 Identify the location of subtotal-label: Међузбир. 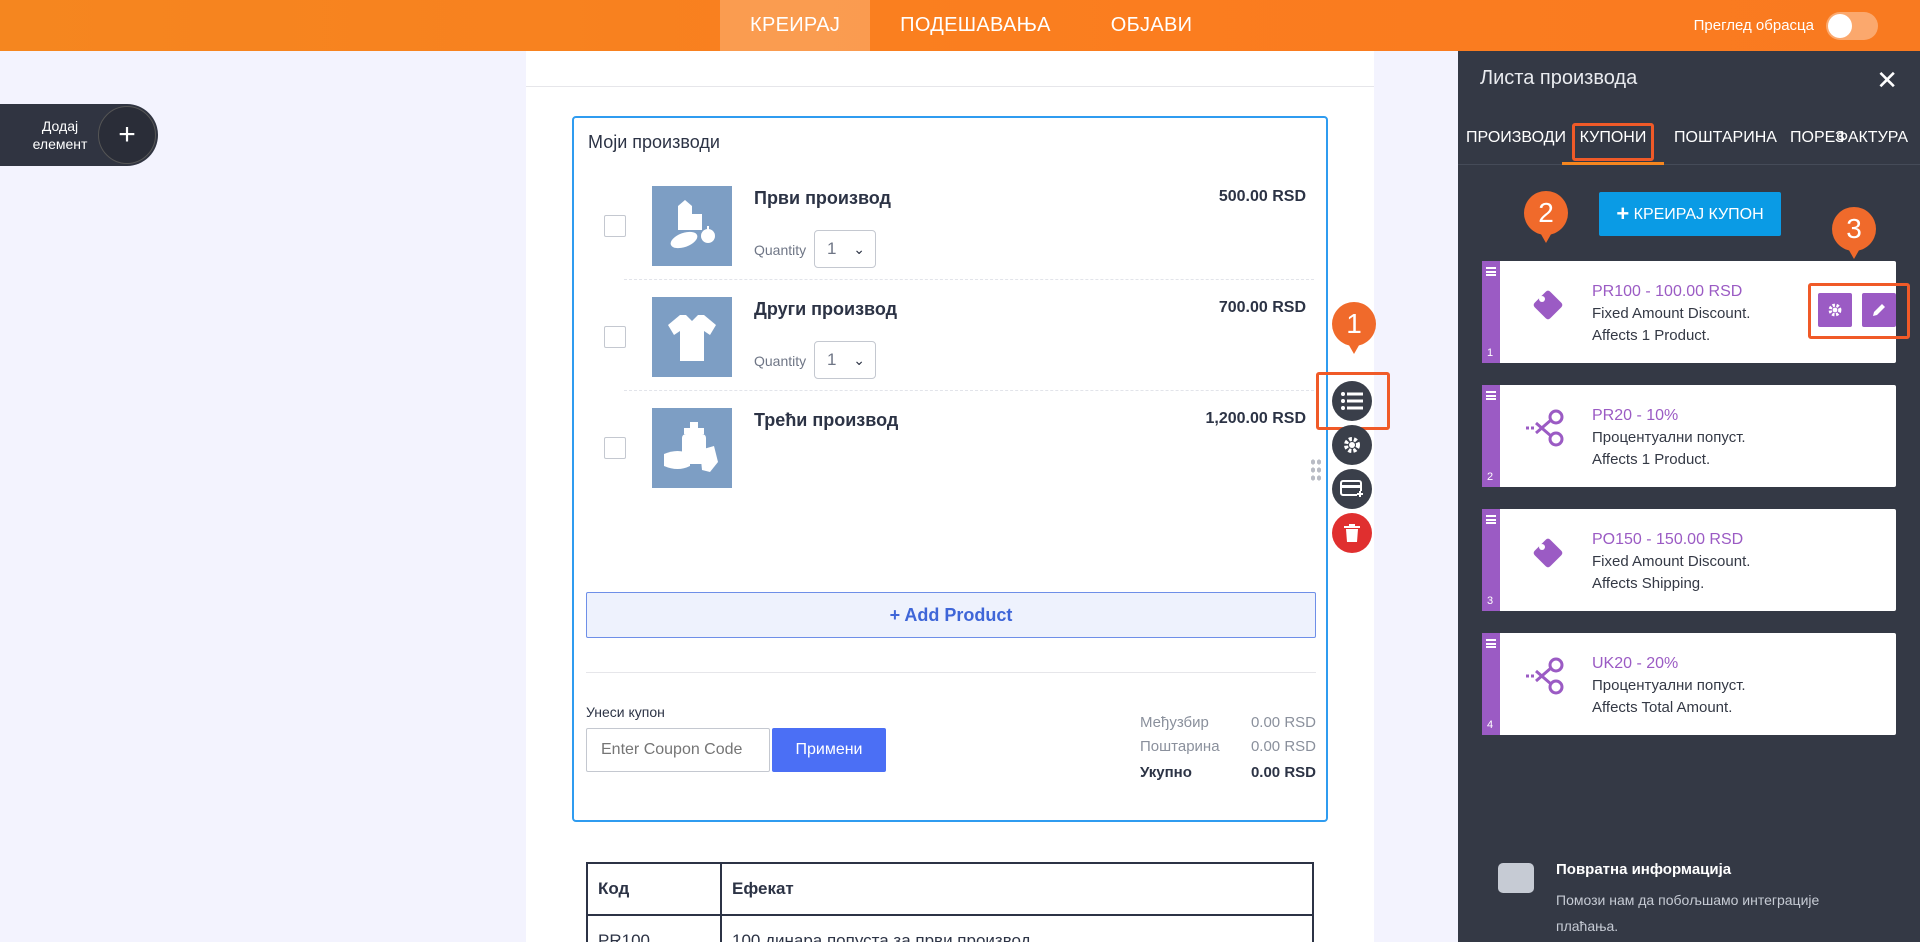
(1174, 722).